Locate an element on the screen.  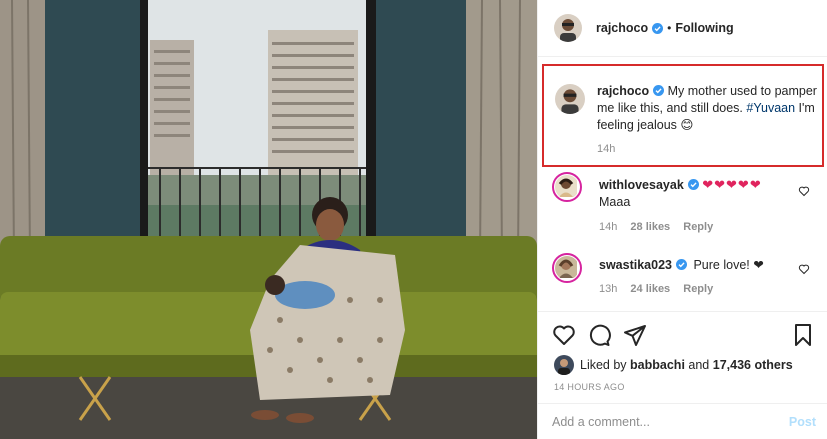
paper-plane-icon is located at coordinates (635, 335).